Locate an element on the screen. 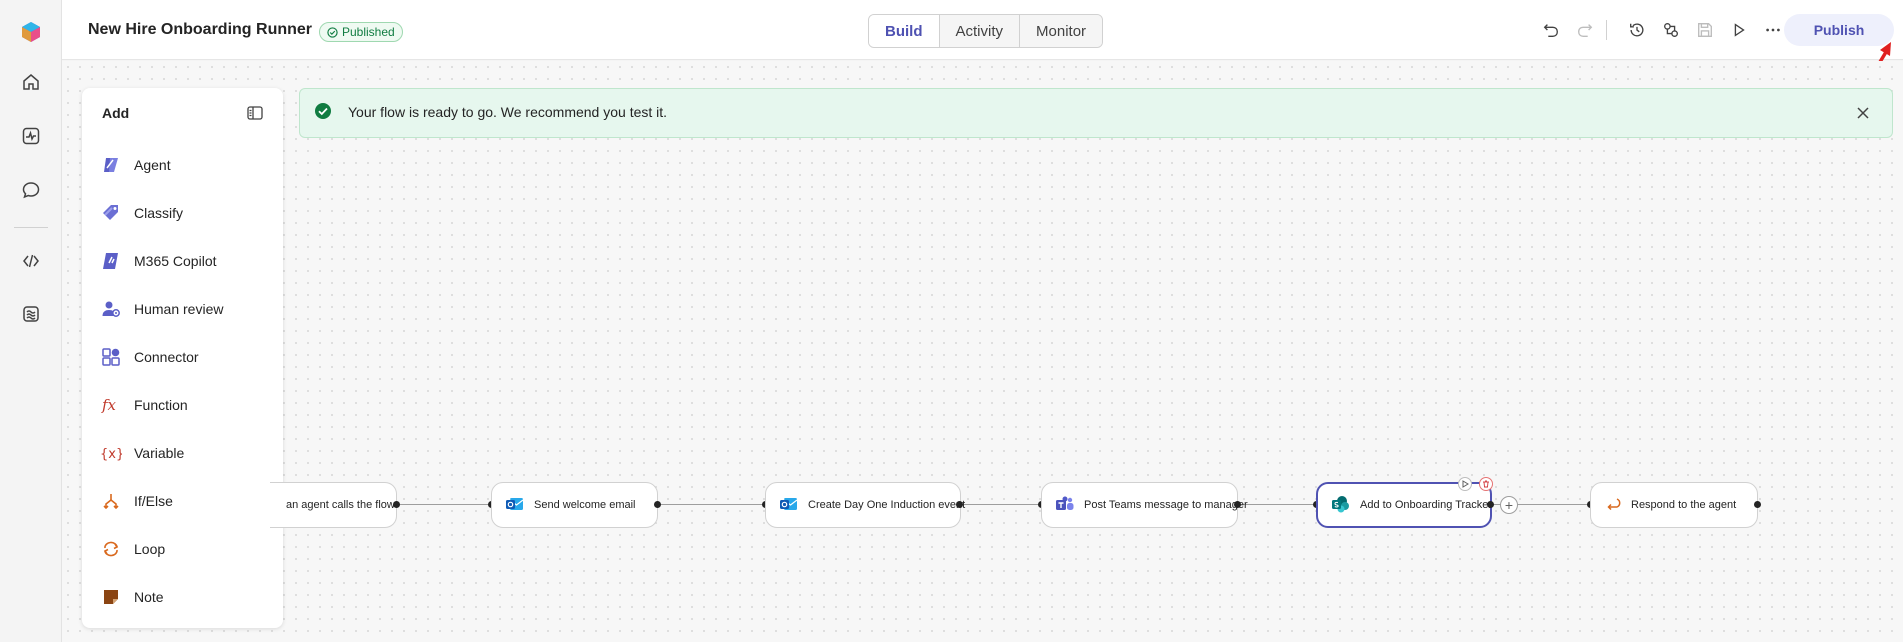 Image resolution: width=1903 pixels, height=642 pixels. add-function-item: fx Function is located at coordinates (185, 405).